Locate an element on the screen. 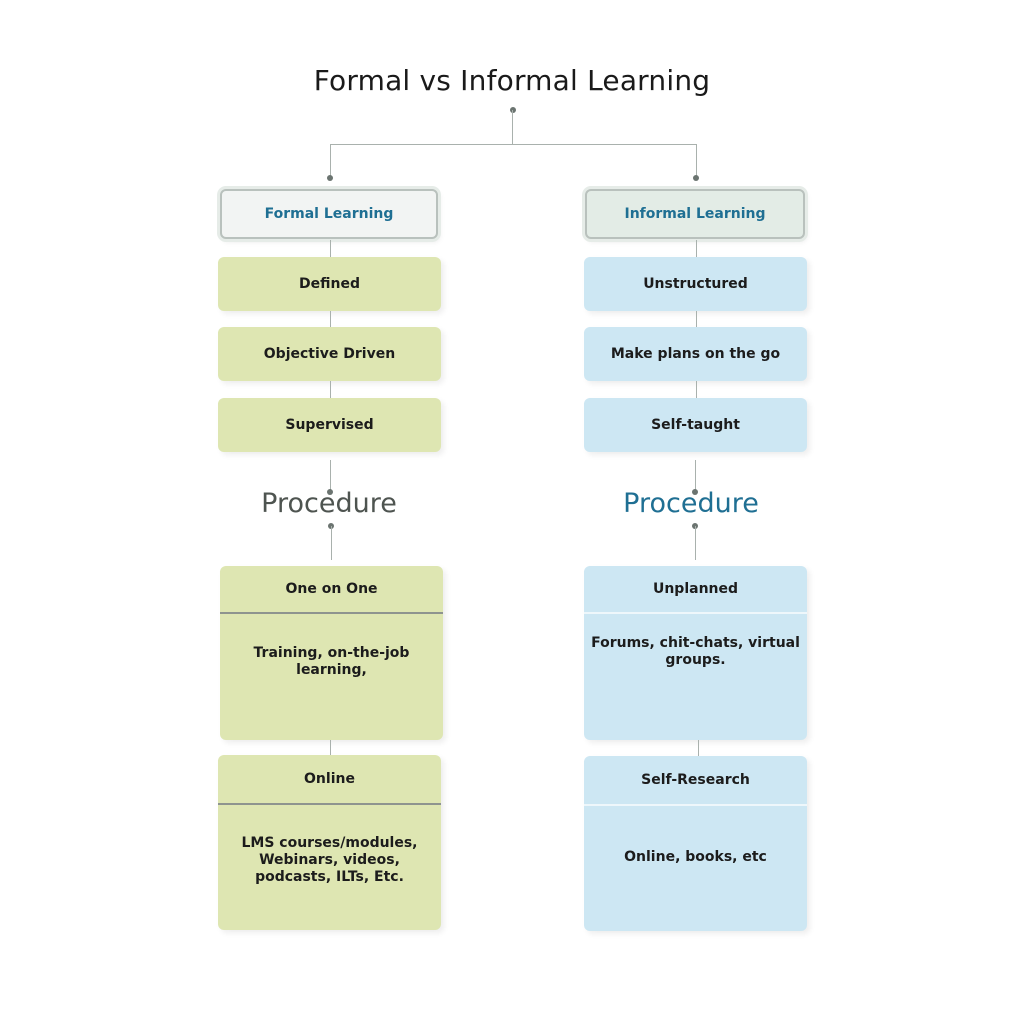 The width and height of the screenshot is (1024, 1020). informal-trait-make-plans: Make plans on the go is located at coordinates (695, 354).